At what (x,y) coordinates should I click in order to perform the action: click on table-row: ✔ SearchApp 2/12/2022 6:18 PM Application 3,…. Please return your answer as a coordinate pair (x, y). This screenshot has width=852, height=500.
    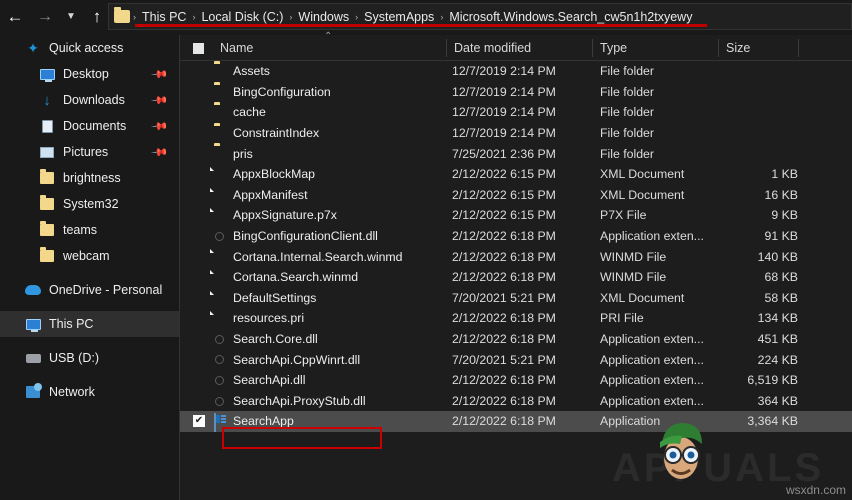
    Looking at the image, I should click on (516, 422).